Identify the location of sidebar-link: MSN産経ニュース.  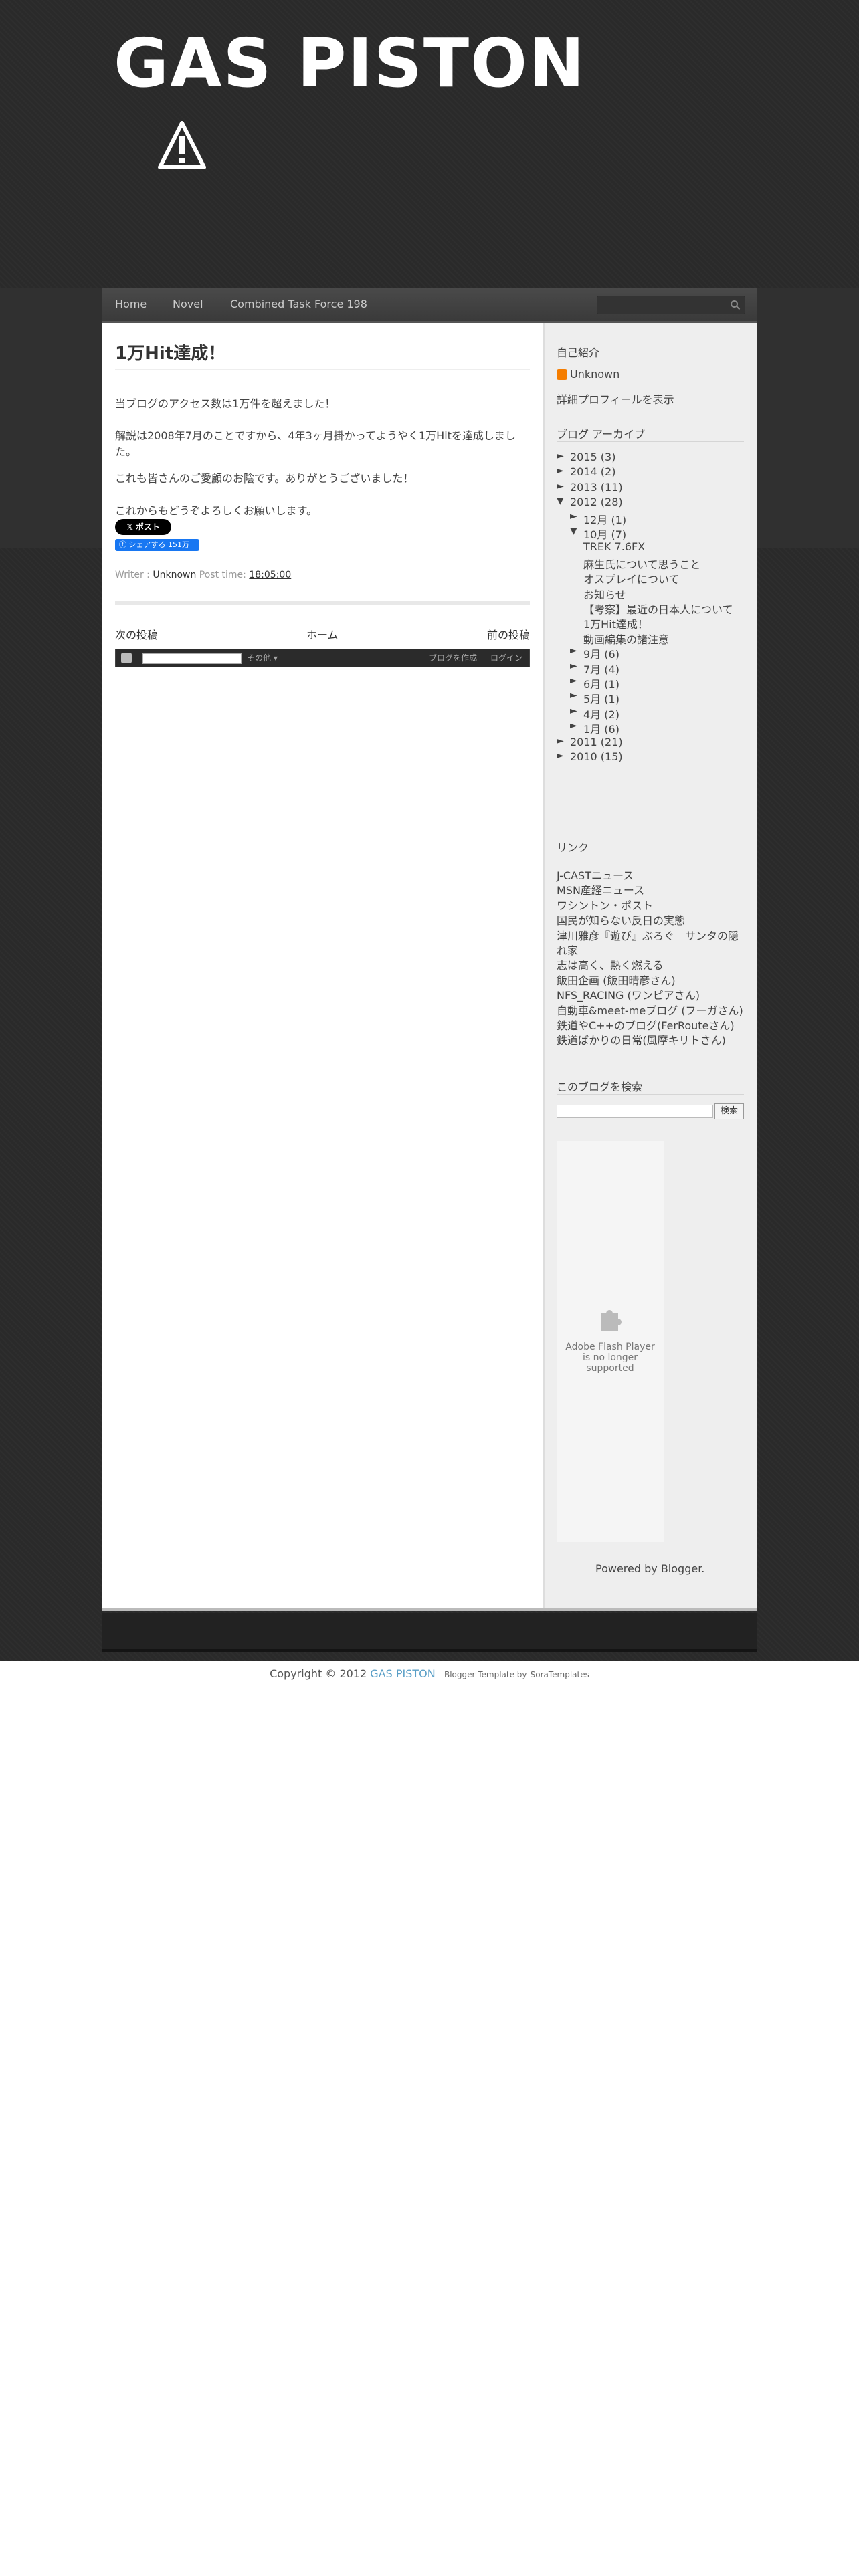
(600, 889).